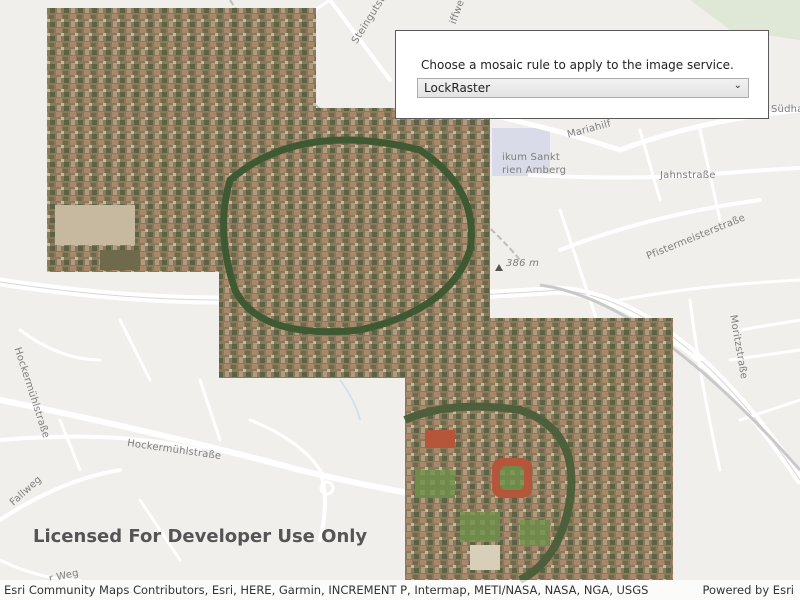 This screenshot has width=800, height=600. Describe the element at coordinates (531, 157) in the screenshot. I see `poi-label-klinikum-1: ikum Sankt` at that location.